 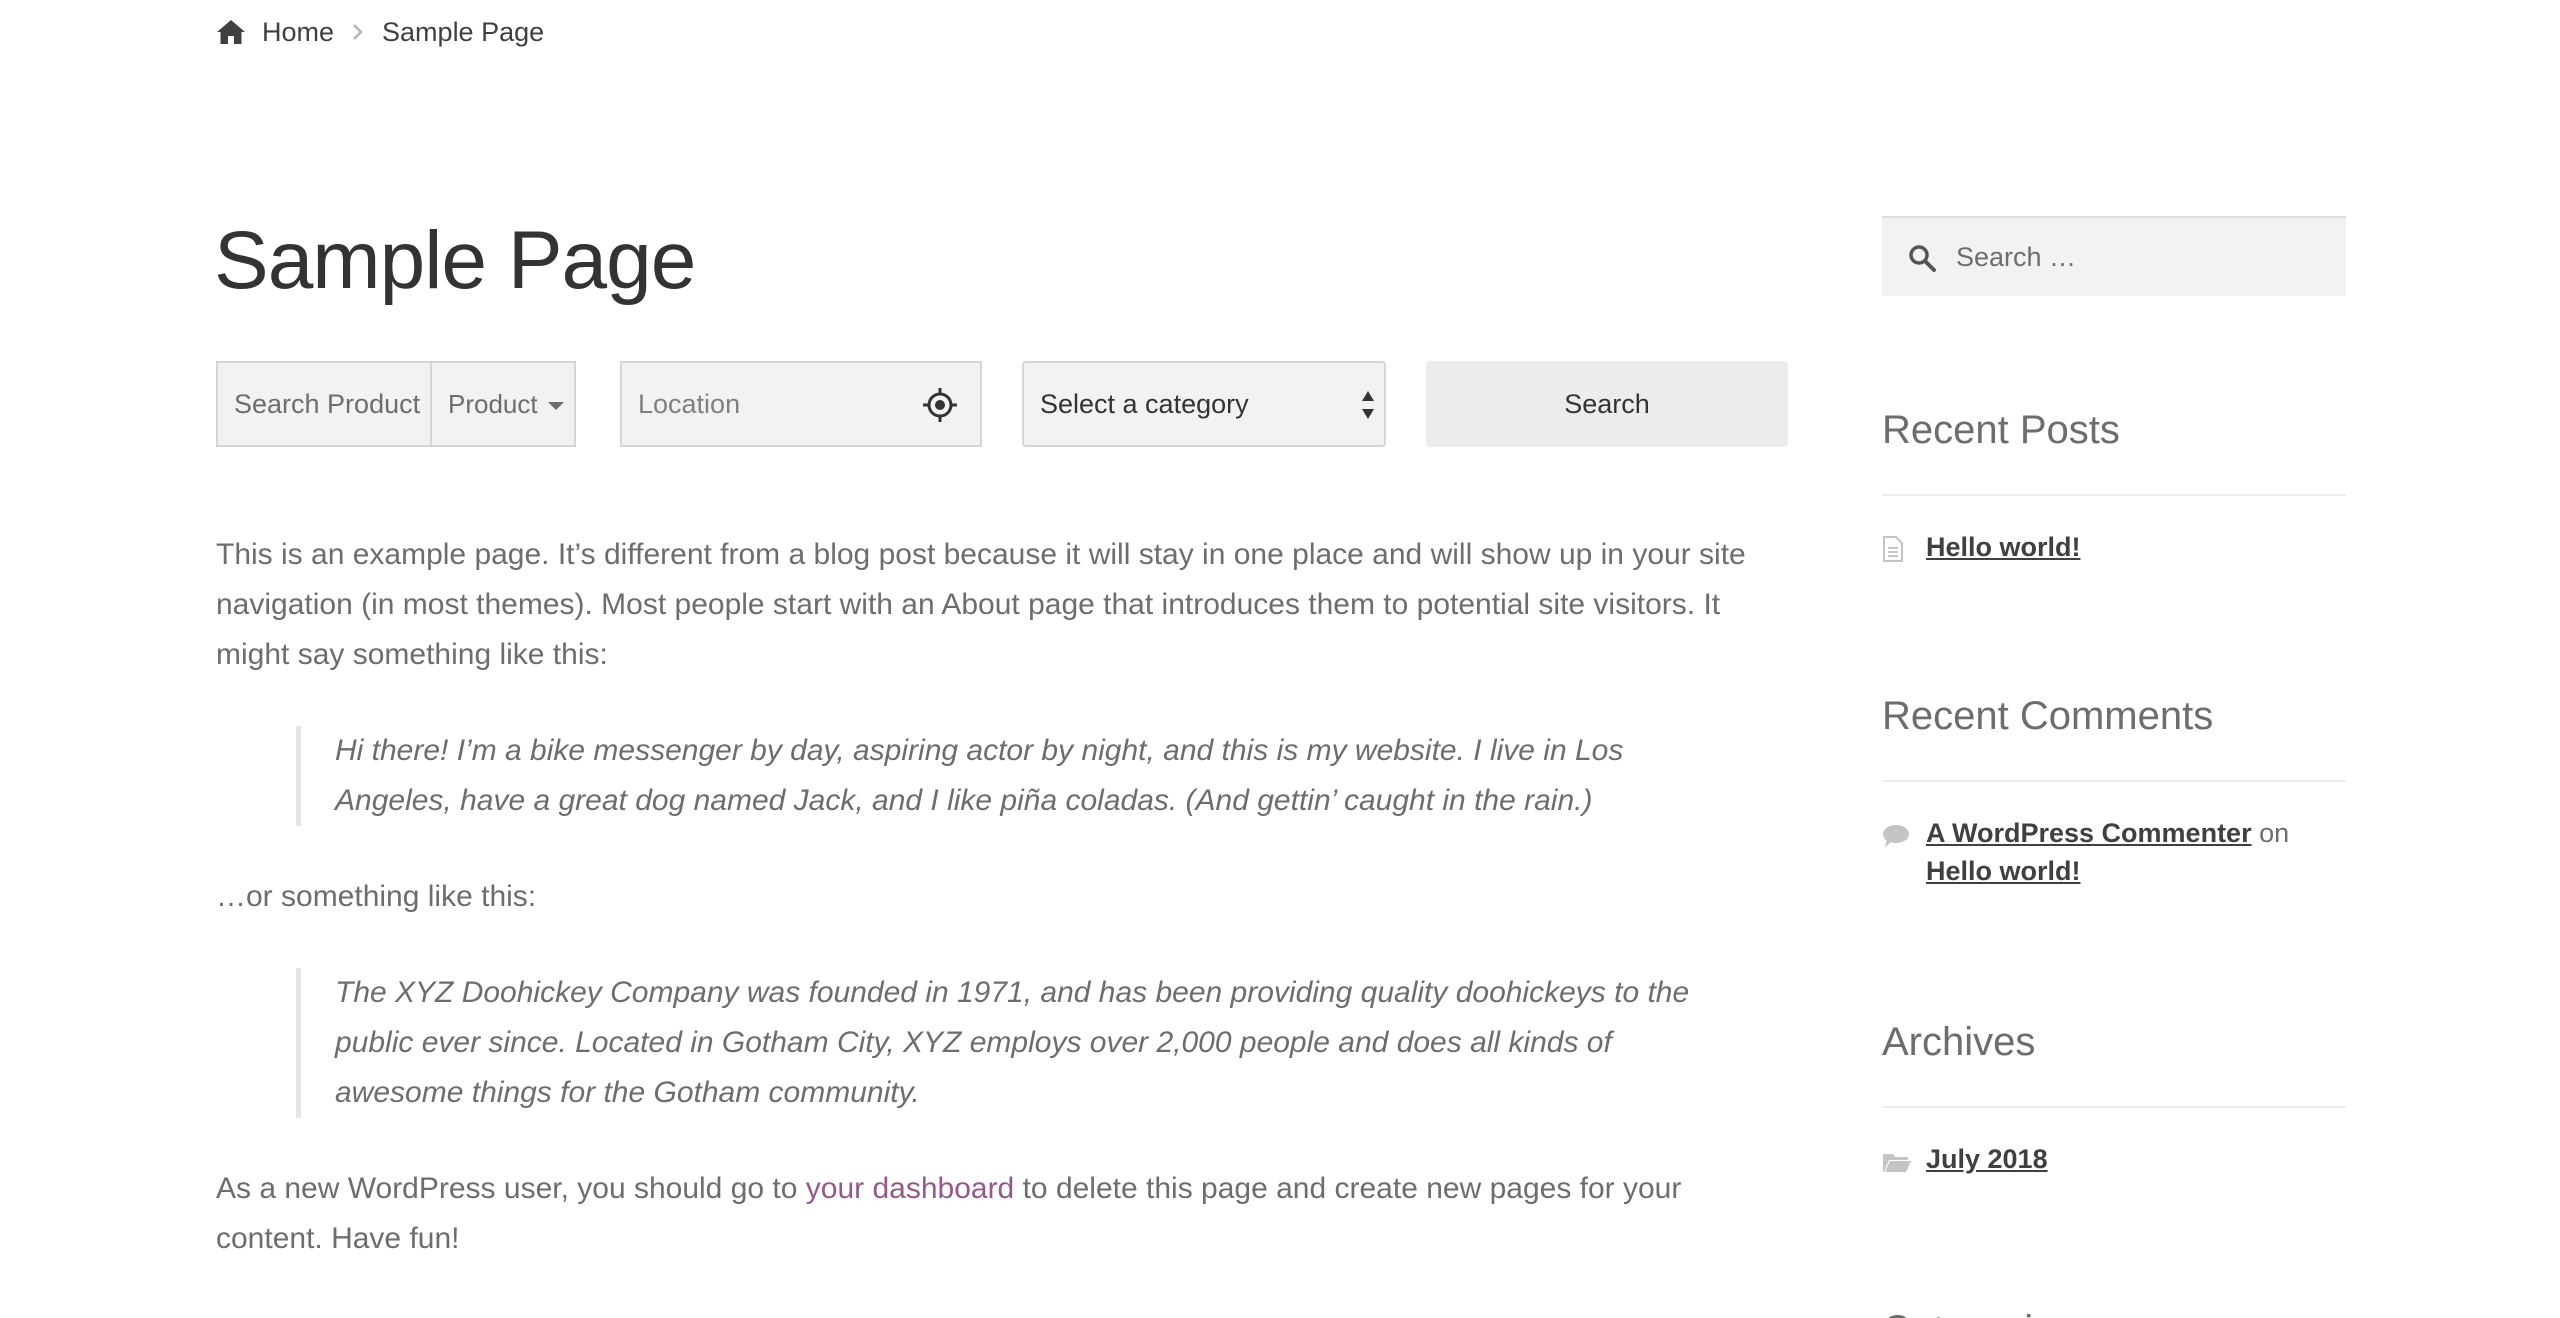 What do you see at coordinates (376, 896) in the screenshot?
I see `content-paragraph: …or something like this:` at bounding box center [376, 896].